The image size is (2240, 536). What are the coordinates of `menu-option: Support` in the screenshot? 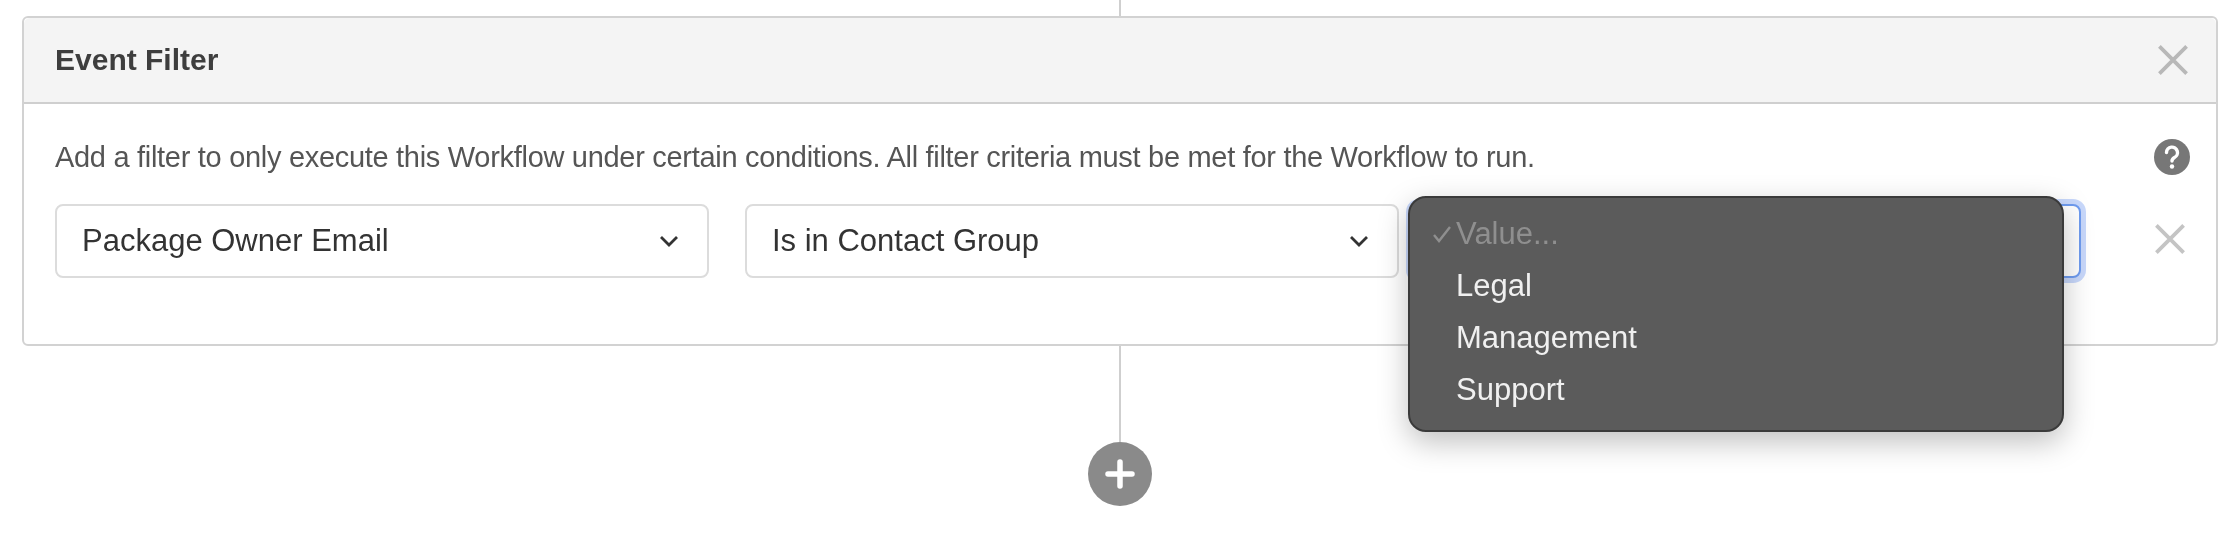 It's located at (1736, 390).